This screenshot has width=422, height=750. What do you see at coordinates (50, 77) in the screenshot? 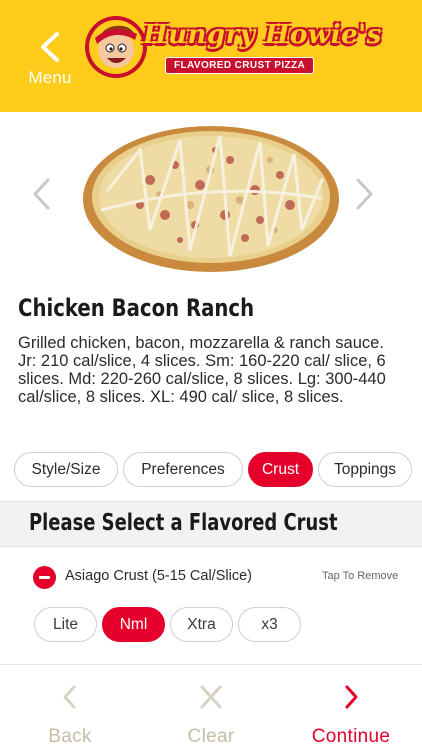
I see `menu-label: Menu` at bounding box center [50, 77].